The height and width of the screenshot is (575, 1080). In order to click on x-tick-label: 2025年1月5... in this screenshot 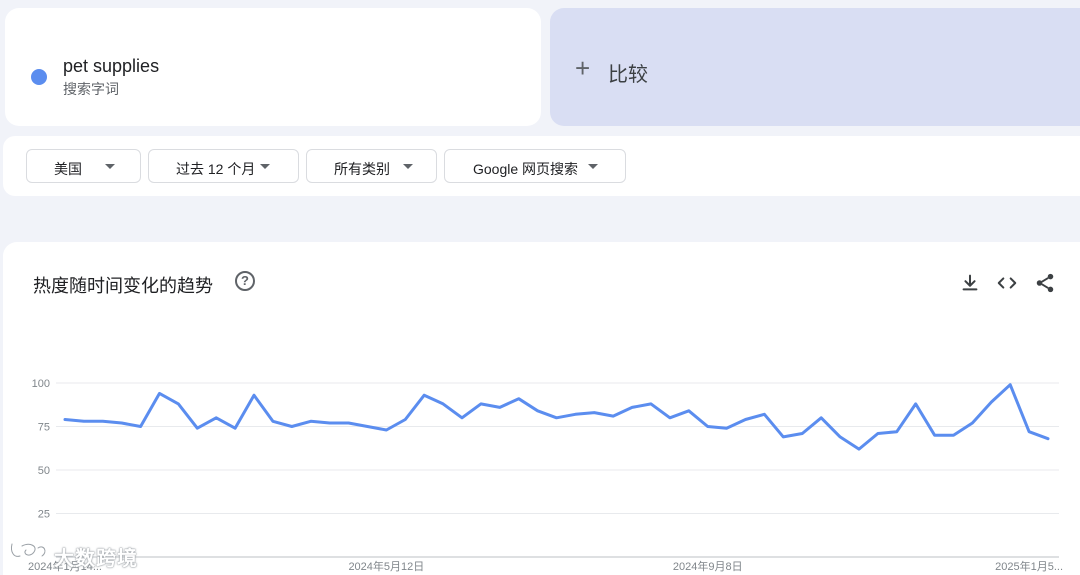, I will do `click(1029, 566)`.